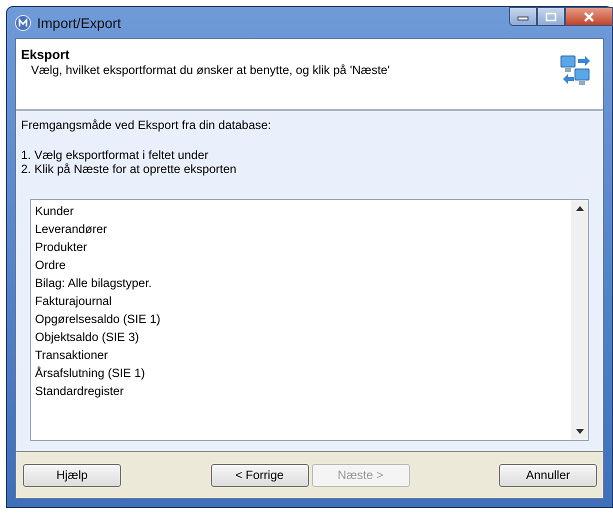 The width and height of the screenshot is (613, 514). Describe the element at coordinates (301, 265) in the screenshot. I see `list-item: Ordre` at that location.